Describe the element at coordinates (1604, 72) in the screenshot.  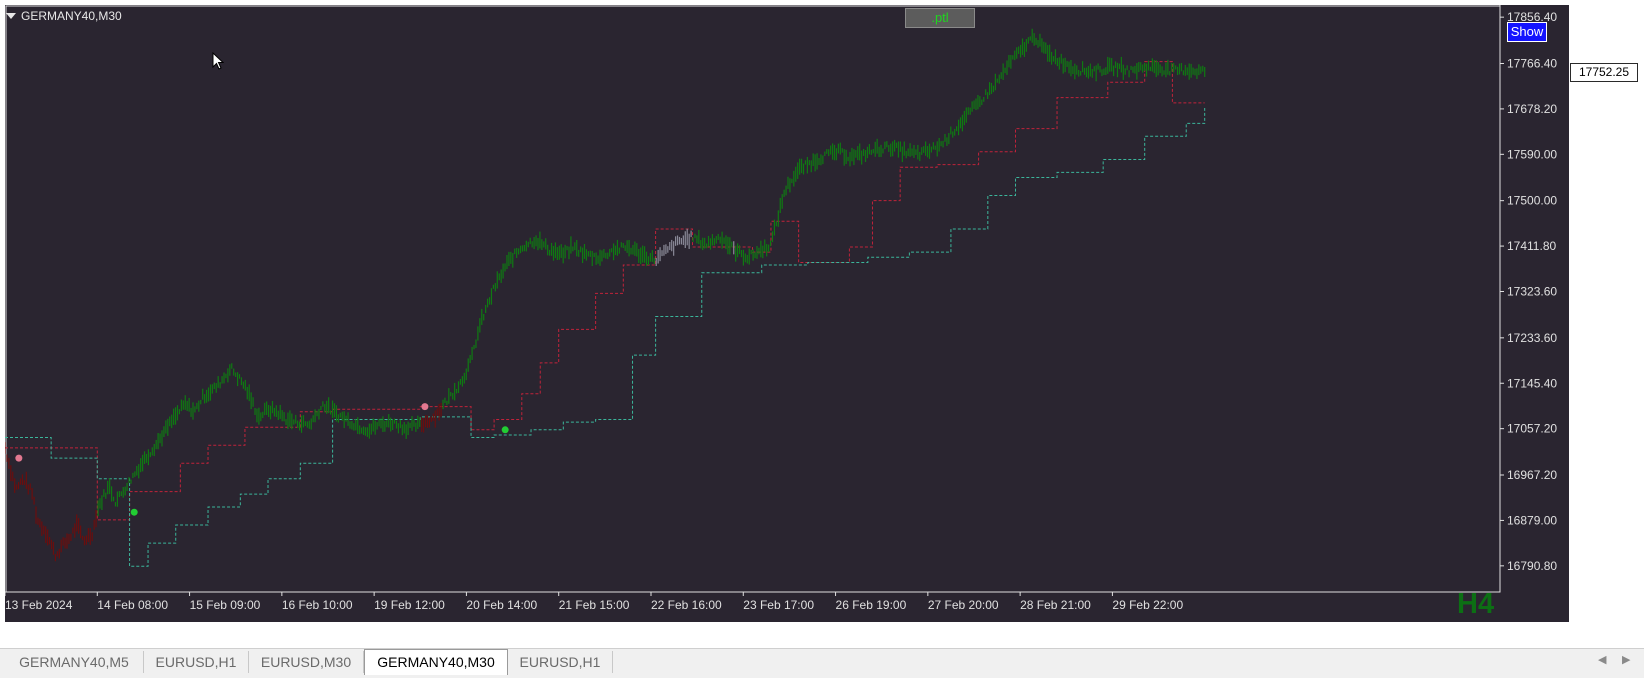
I see `current-price-label: 17752.25` at that location.